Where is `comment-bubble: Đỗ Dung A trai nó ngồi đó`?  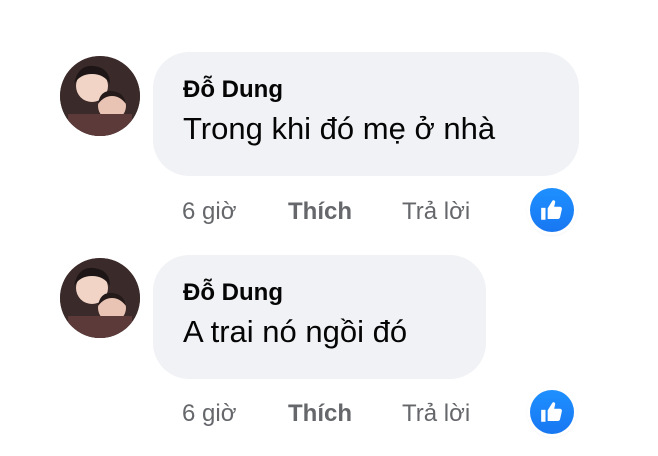
comment-bubble: Đỗ Dung A trai nó ngồi đó is located at coordinates (319, 317).